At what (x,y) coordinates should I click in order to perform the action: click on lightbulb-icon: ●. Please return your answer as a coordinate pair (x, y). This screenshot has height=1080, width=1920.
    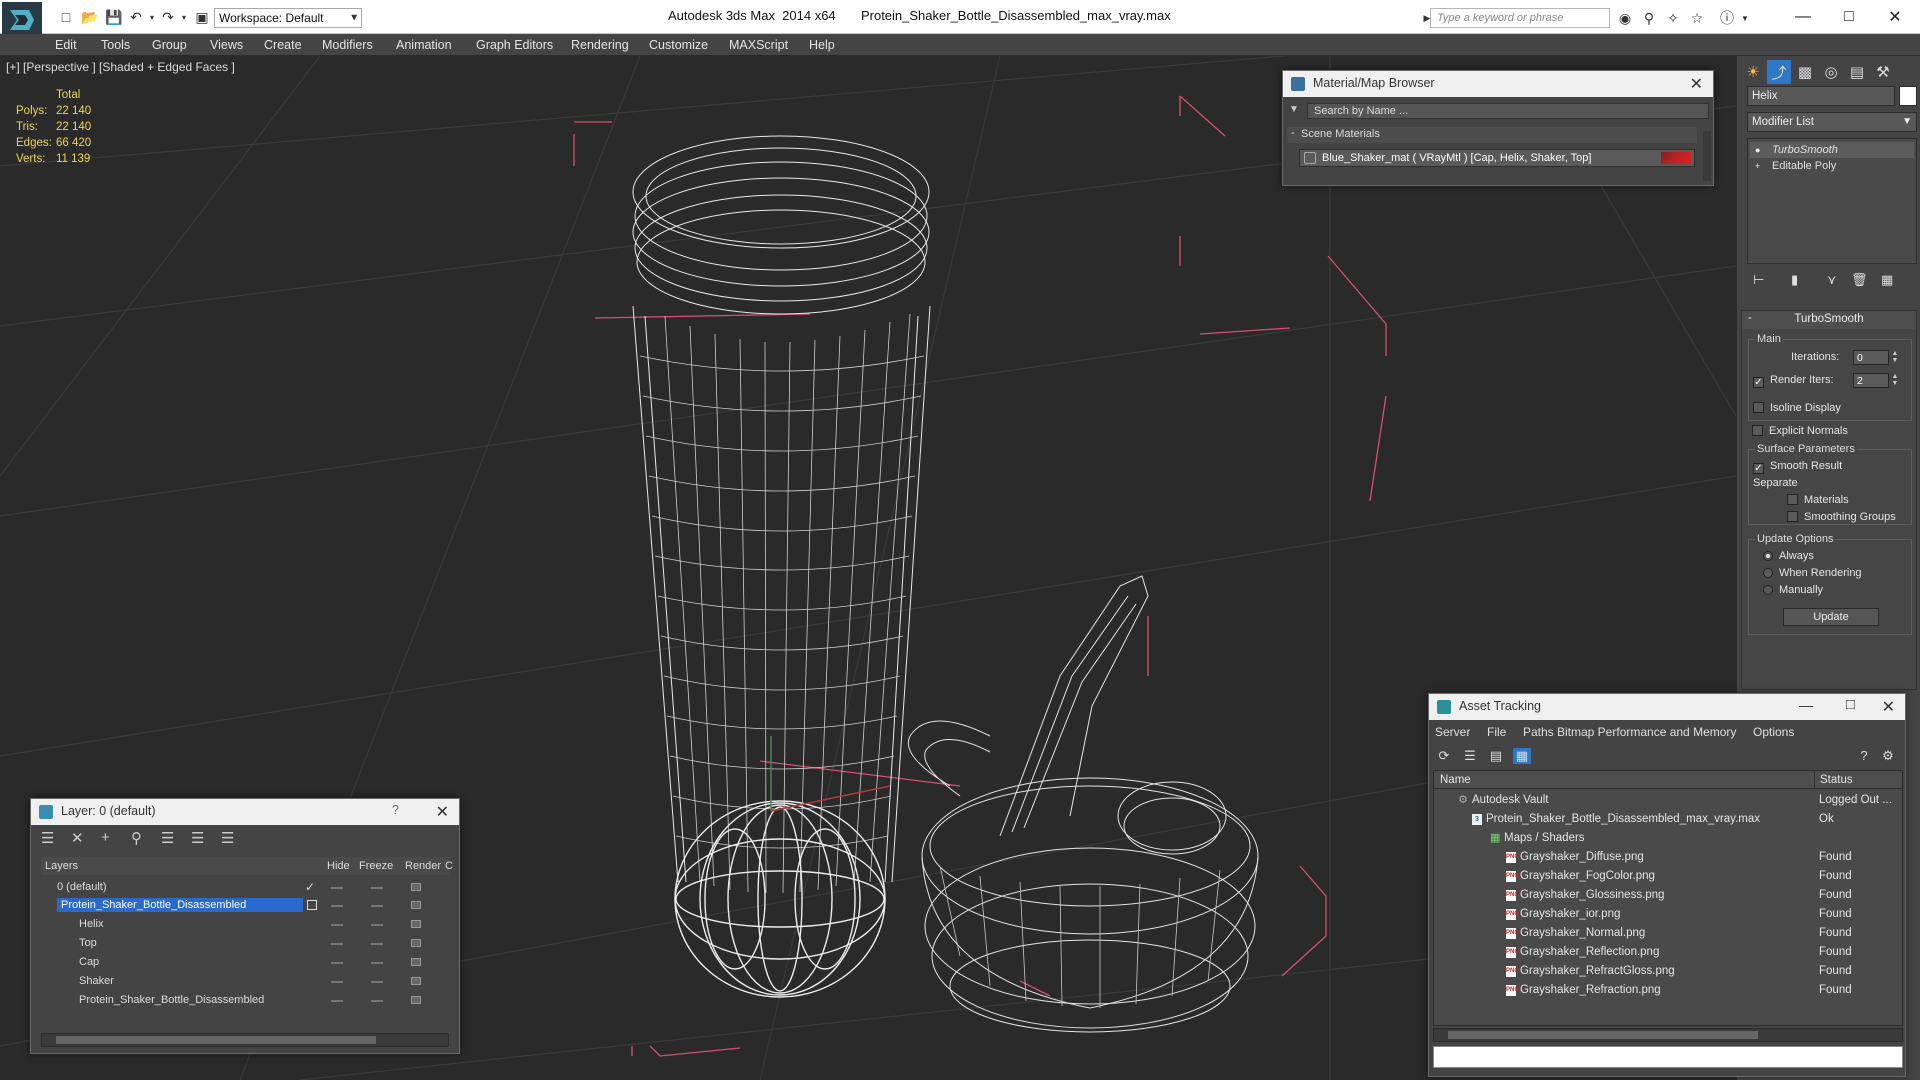
    Looking at the image, I should click on (1760, 150).